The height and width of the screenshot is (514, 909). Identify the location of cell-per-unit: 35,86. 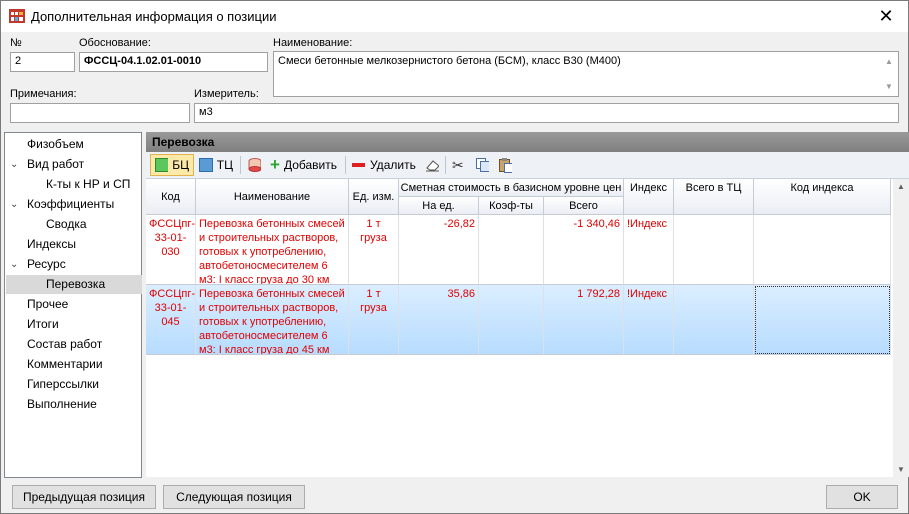
(439, 320).